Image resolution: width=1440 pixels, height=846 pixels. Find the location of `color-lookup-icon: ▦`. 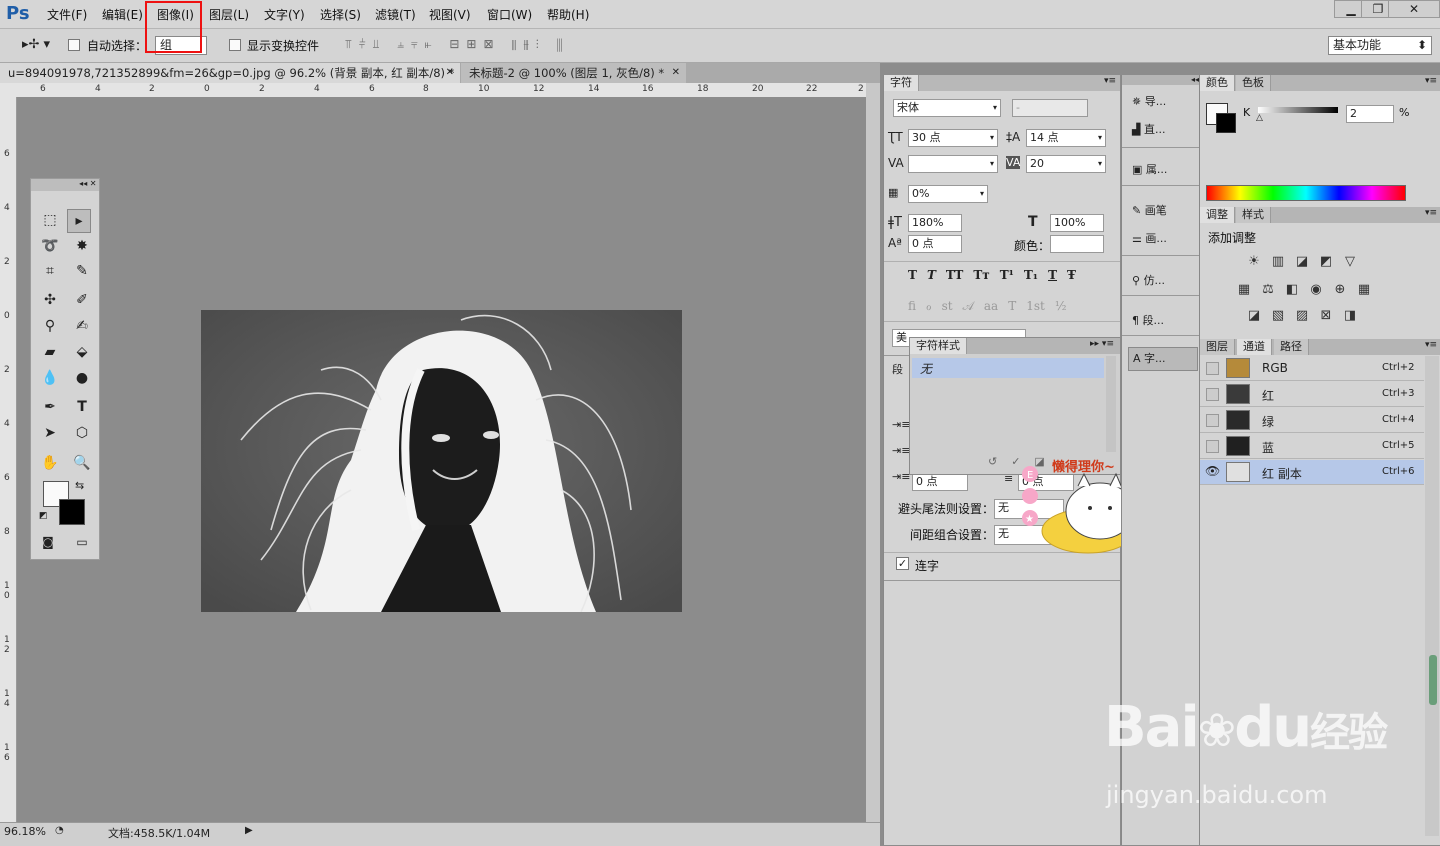

color-lookup-icon: ▦ is located at coordinates (1364, 290).